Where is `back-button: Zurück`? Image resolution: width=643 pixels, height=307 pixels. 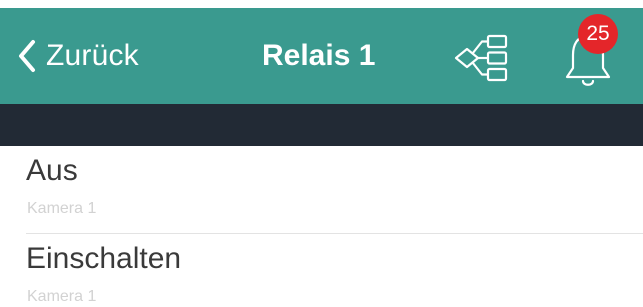 back-button: Zurück is located at coordinates (78, 56).